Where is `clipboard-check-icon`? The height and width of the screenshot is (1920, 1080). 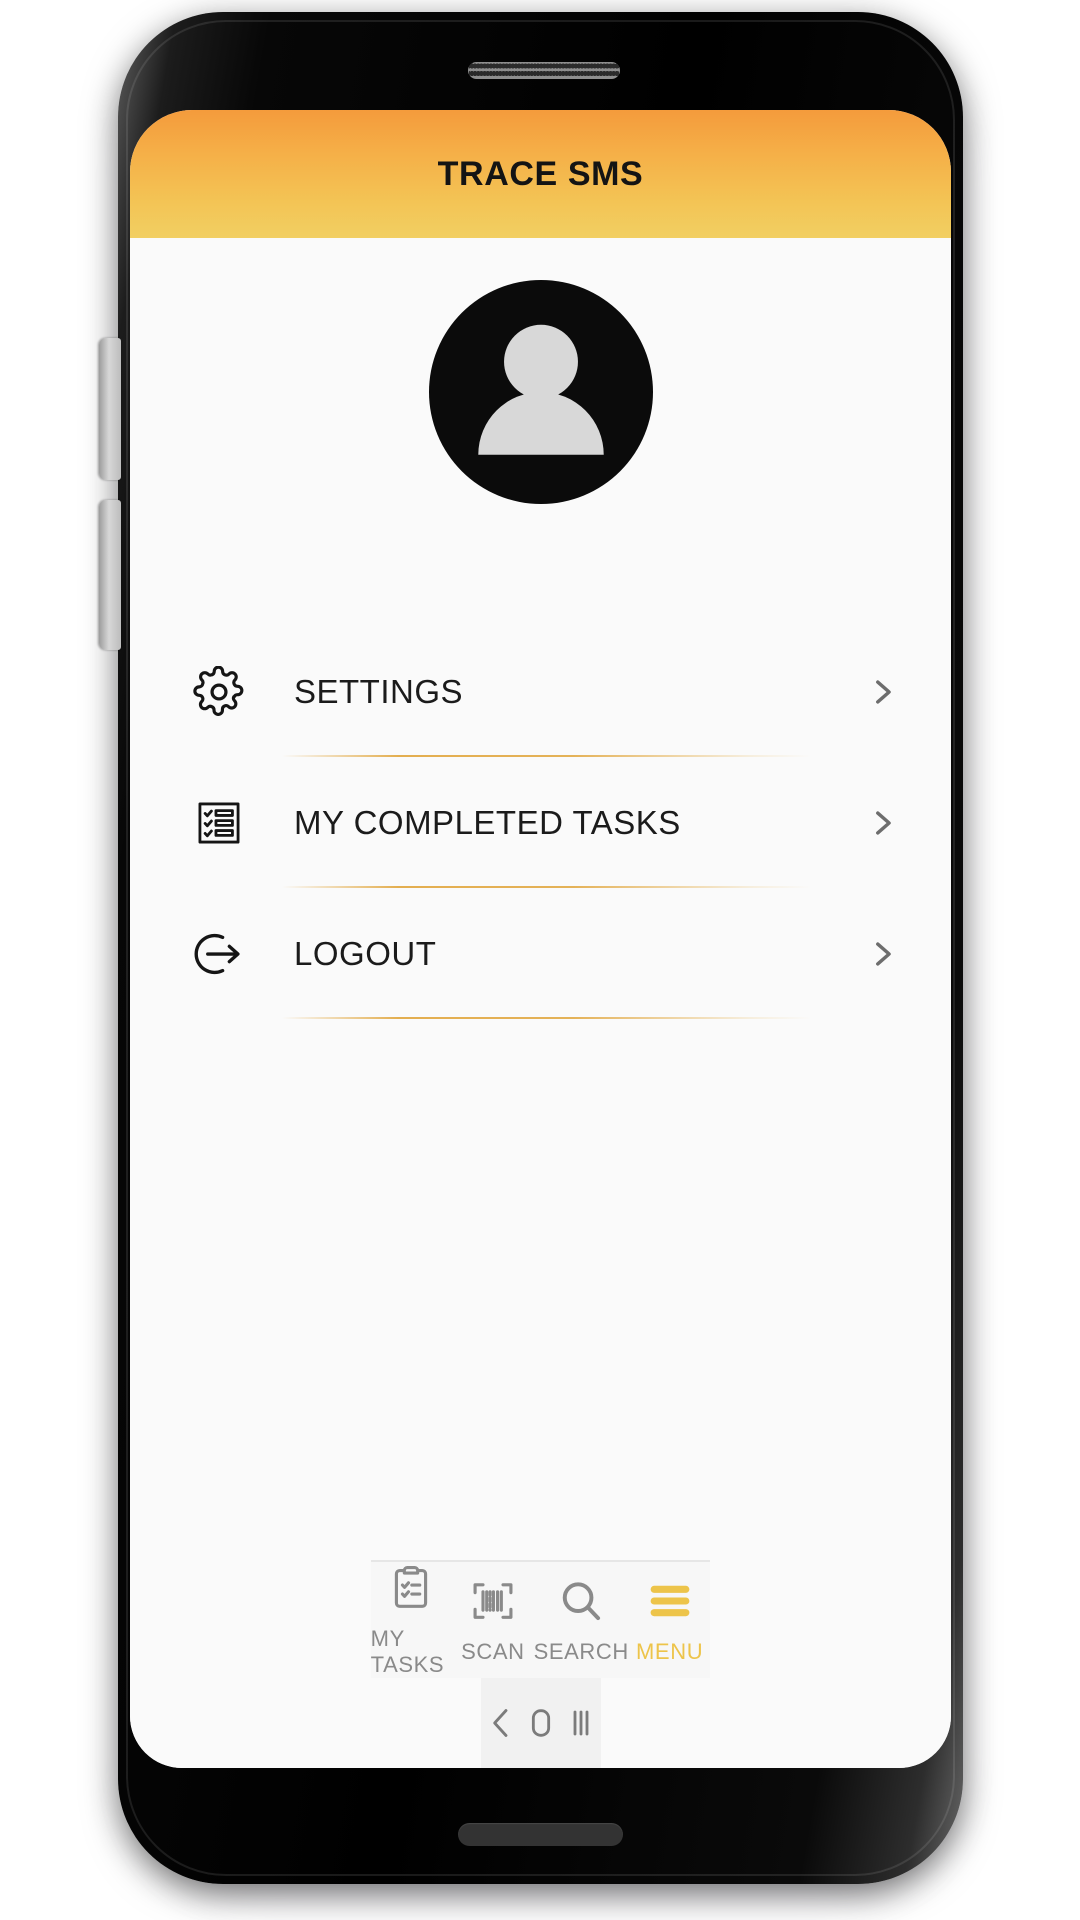 clipboard-check-icon is located at coordinates (411, 1590).